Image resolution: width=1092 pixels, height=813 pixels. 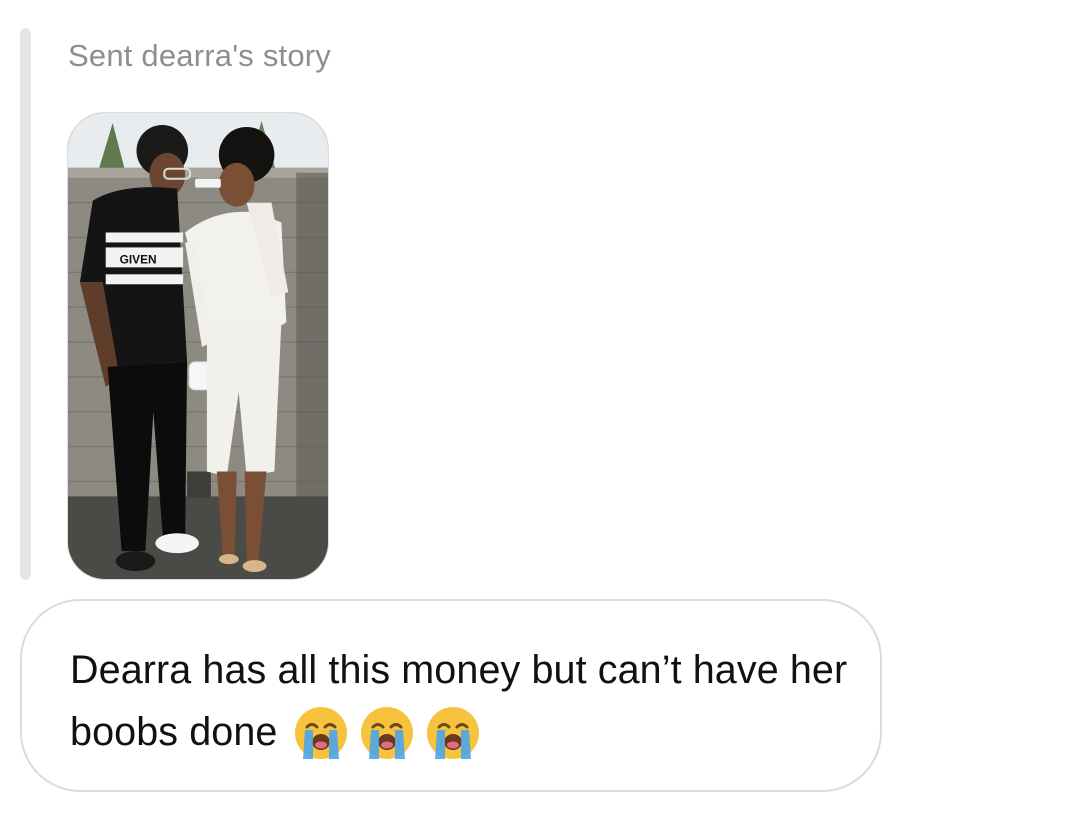 I want to click on story-thumbnail: GIVEN, so click(x=198, y=346).